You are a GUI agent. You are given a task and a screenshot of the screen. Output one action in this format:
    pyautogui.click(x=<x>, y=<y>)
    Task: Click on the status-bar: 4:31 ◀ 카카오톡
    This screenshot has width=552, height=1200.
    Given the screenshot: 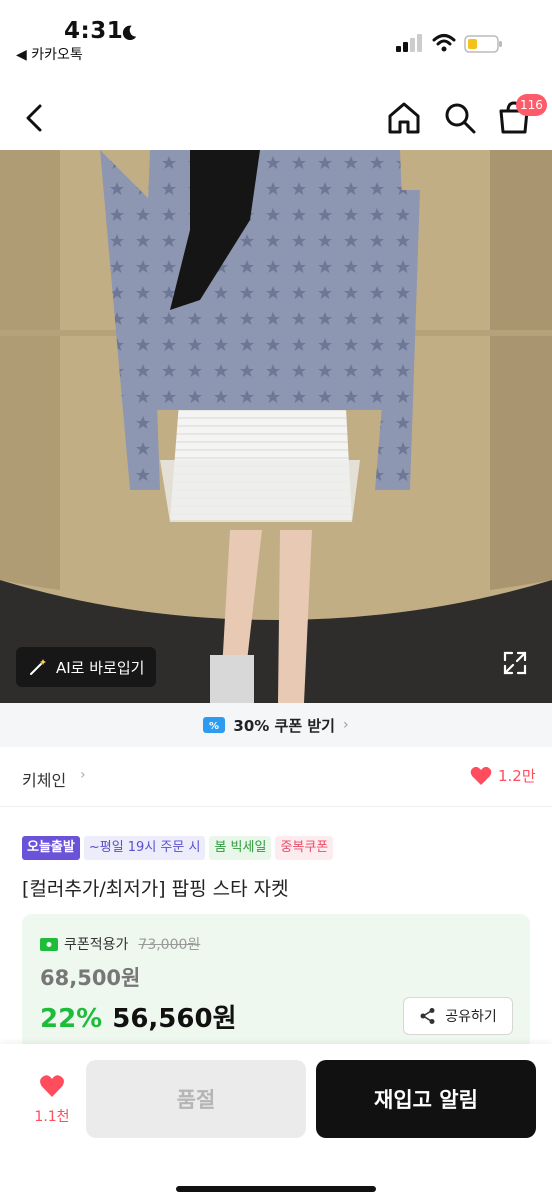 What is the action you would take?
    pyautogui.click(x=276, y=35)
    